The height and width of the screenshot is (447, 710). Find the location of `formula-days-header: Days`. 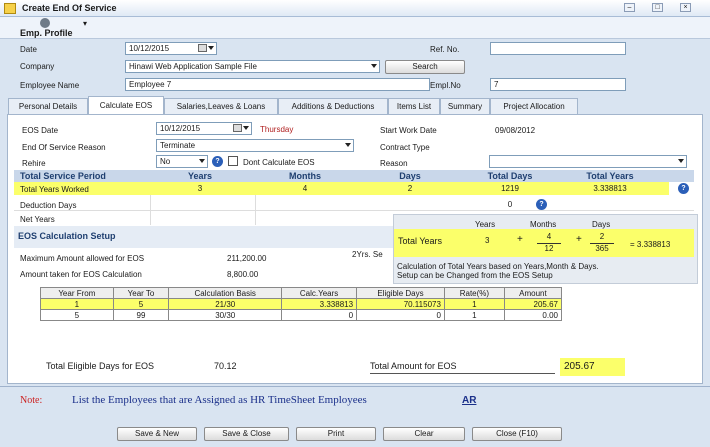

formula-days-header: Days is located at coordinates (601, 224).